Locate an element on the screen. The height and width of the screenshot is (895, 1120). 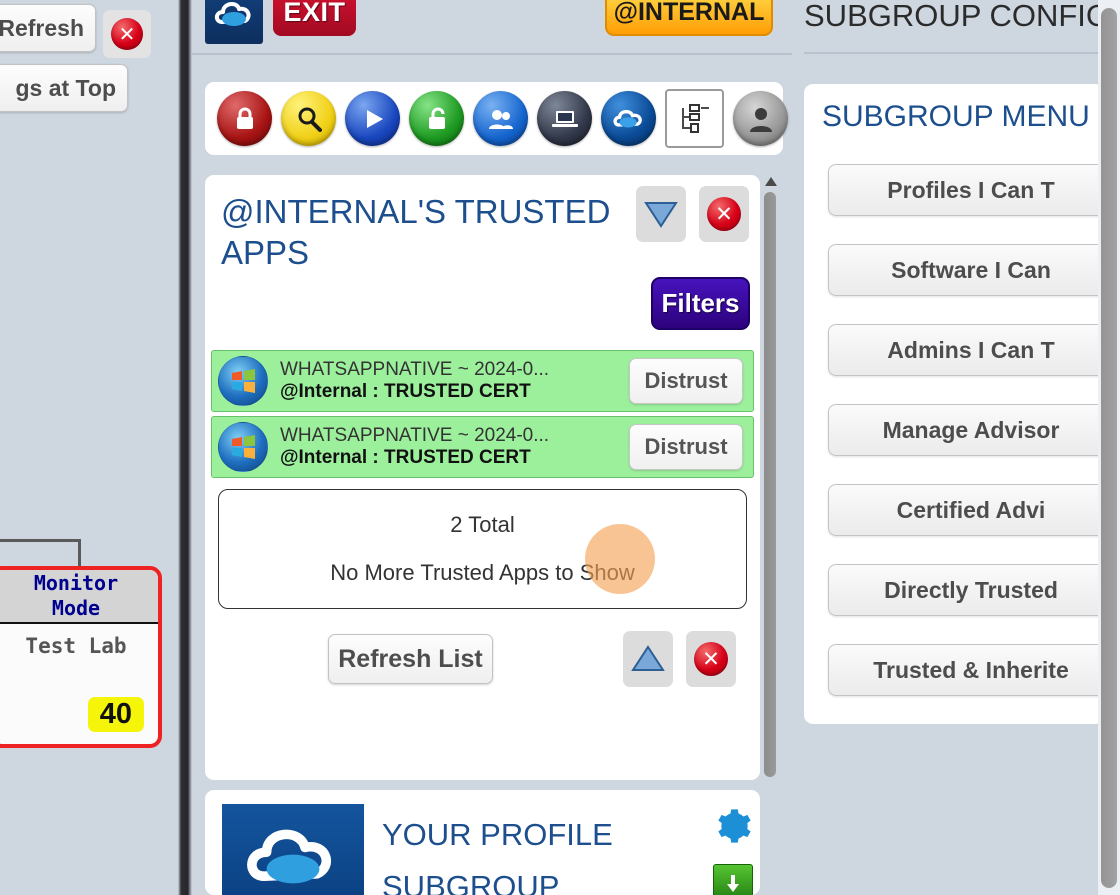
sidebar-item-manage-advisor: Manage Advisor is located at coordinates (963, 430).